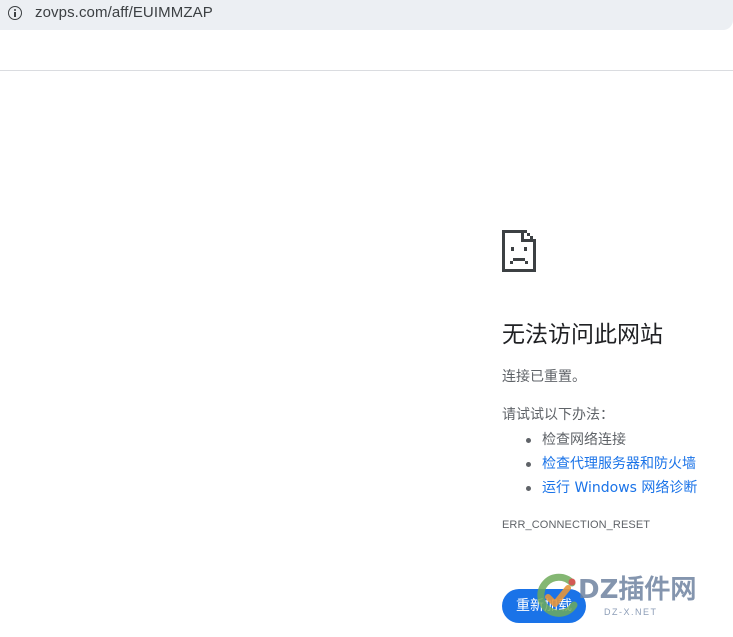  Describe the element at coordinates (582, 335) in the screenshot. I see `error-title: 无法访问此网站` at that location.